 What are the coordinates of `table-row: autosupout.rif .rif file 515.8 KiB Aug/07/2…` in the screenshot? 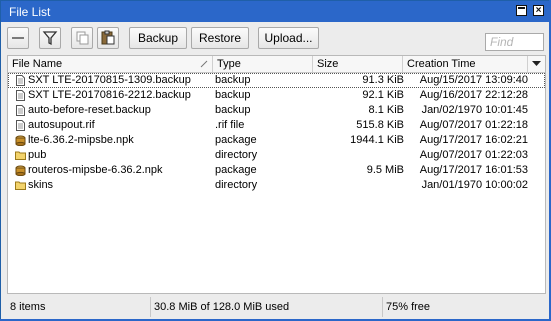 It's located at (276, 125).